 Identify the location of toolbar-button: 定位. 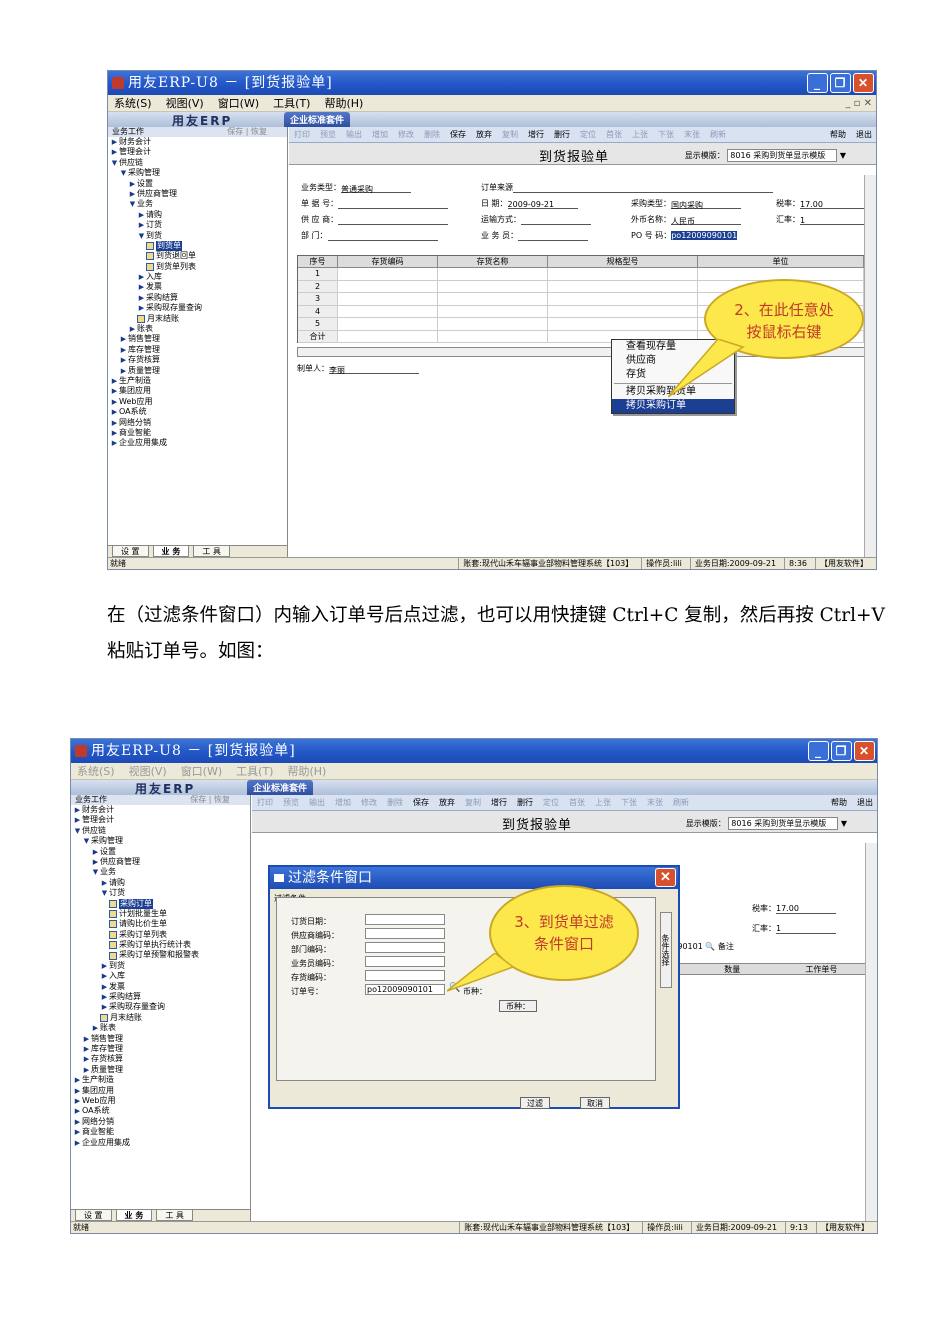
(588, 134).